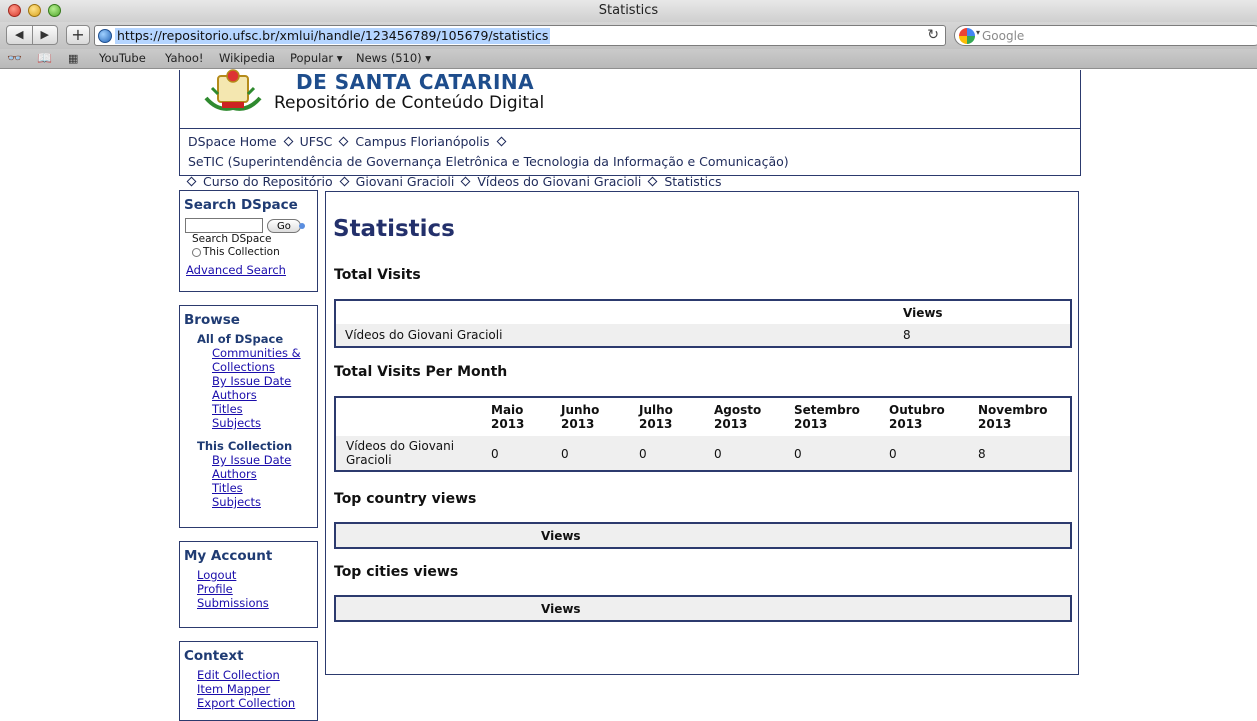  I want to click on top-sites-grid-icon: ▦, so click(73, 58).